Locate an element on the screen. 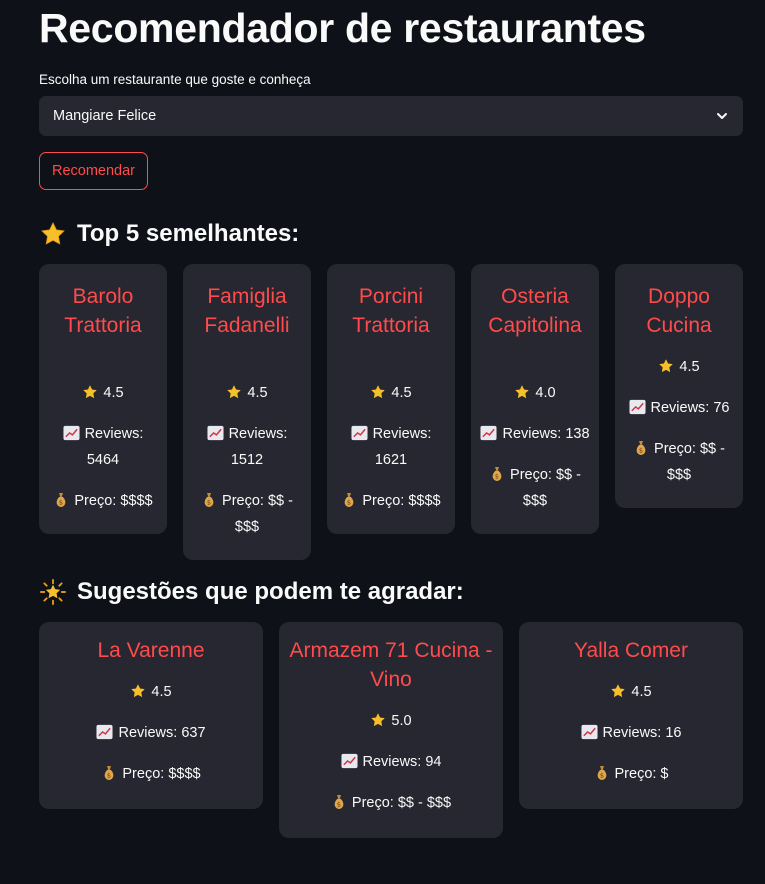 The image size is (765, 884). reviews: Reviews: 16 is located at coordinates (631, 733).